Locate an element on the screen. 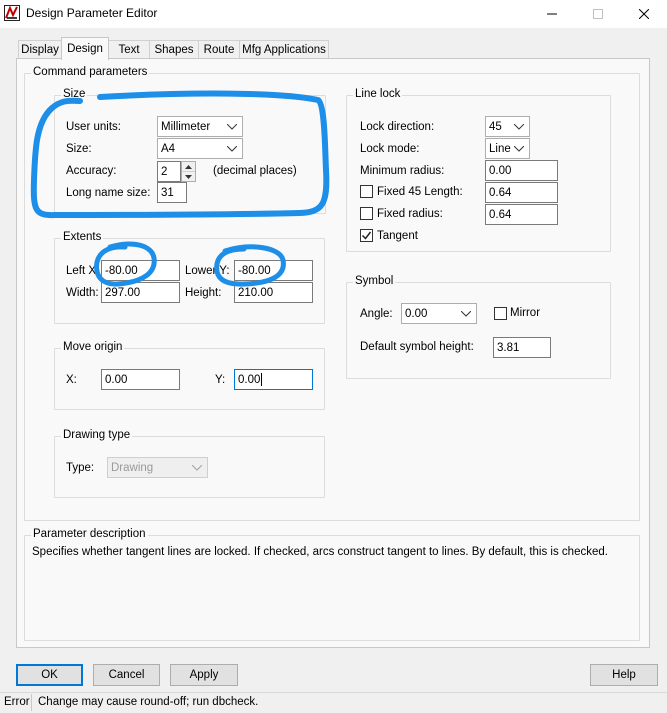 The width and height of the screenshot is (667, 713). lower-y-label: Lower Y: is located at coordinates (207, 271).